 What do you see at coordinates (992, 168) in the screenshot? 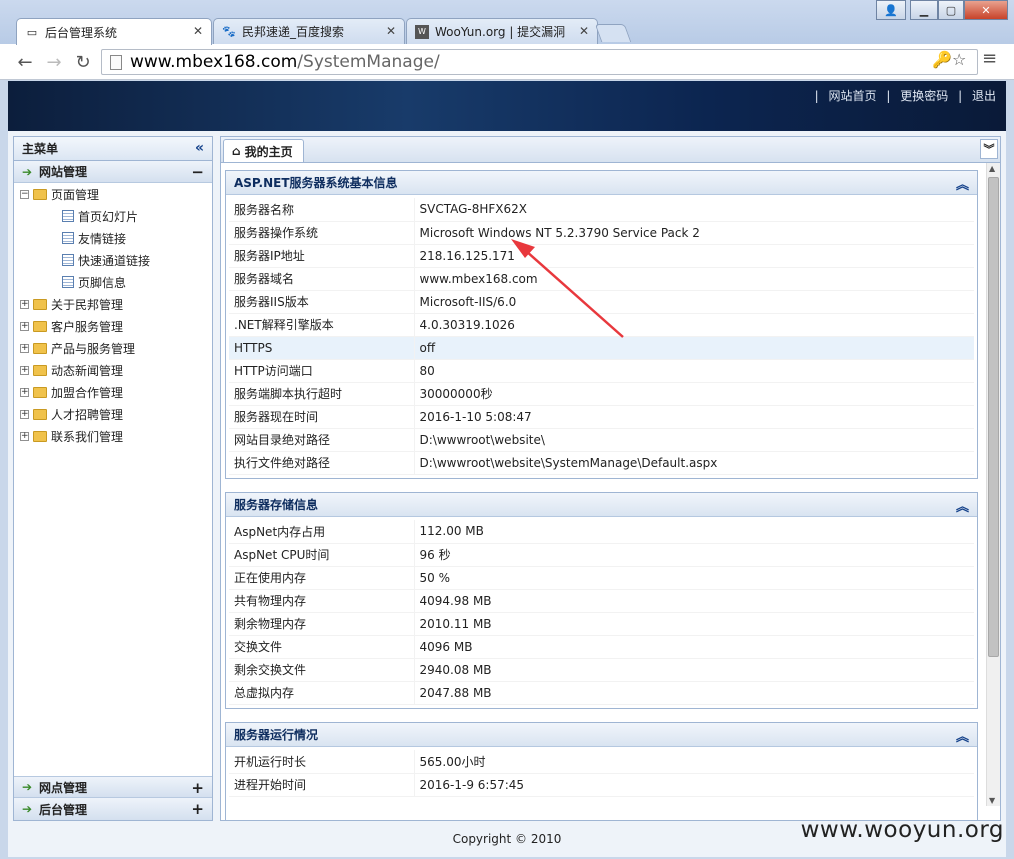
I see `scroll-up-icon: ▲` at bounding box center [992, 168].